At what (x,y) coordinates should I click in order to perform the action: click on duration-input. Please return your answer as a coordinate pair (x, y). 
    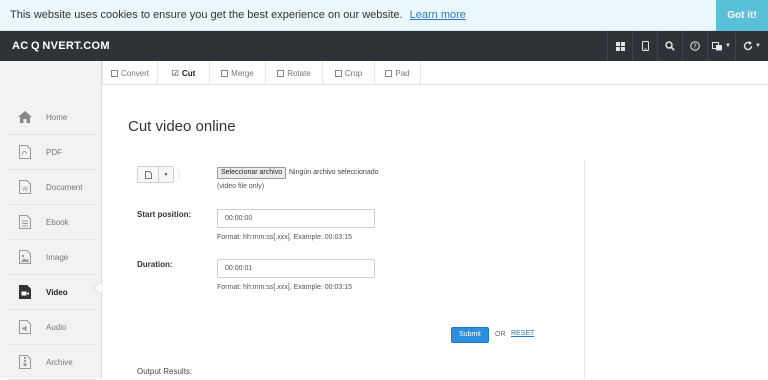
    Looking at the image, I should click on (296, 268).